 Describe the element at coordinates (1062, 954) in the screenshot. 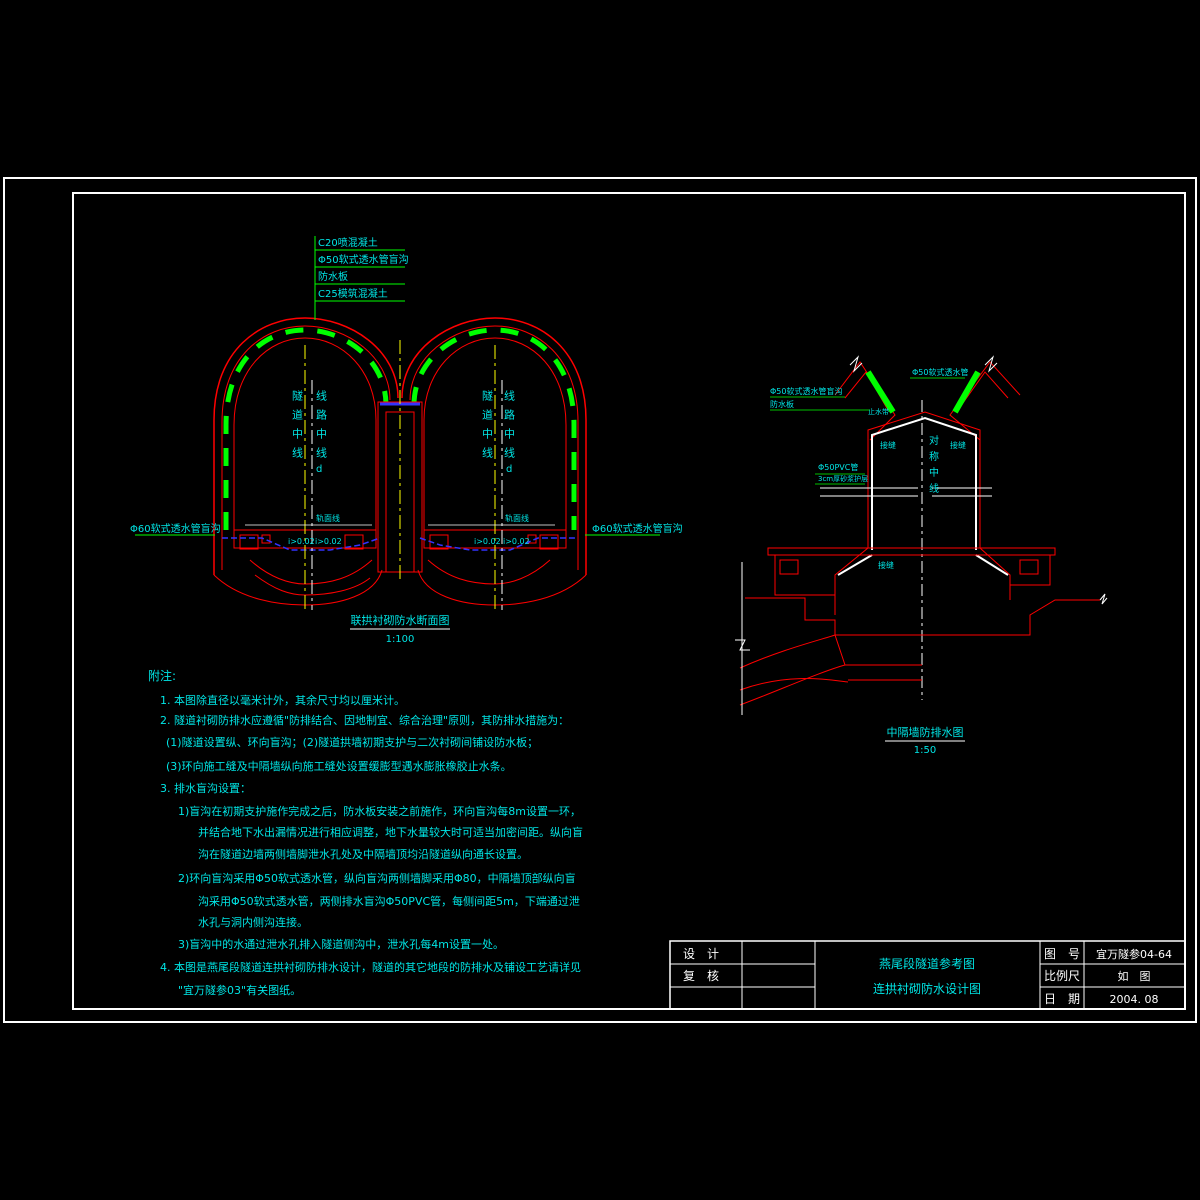

I see `tb-drawing-no-label: 图 号` at that location.